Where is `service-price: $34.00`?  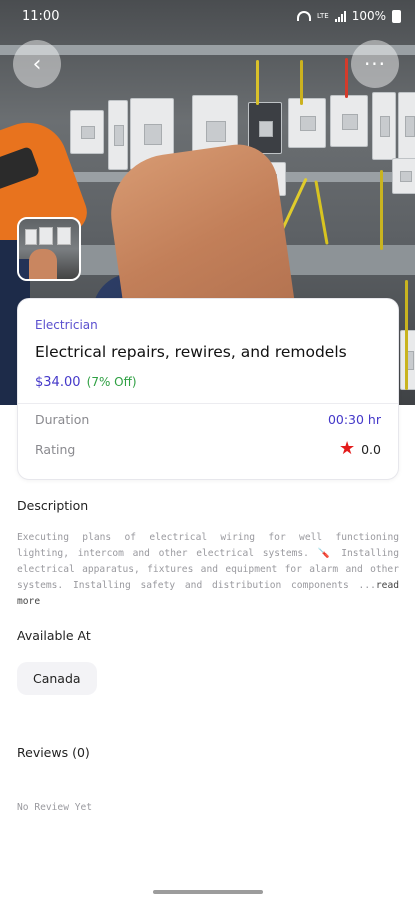 service-price: $34.00 is located at coordinates (58, 382).